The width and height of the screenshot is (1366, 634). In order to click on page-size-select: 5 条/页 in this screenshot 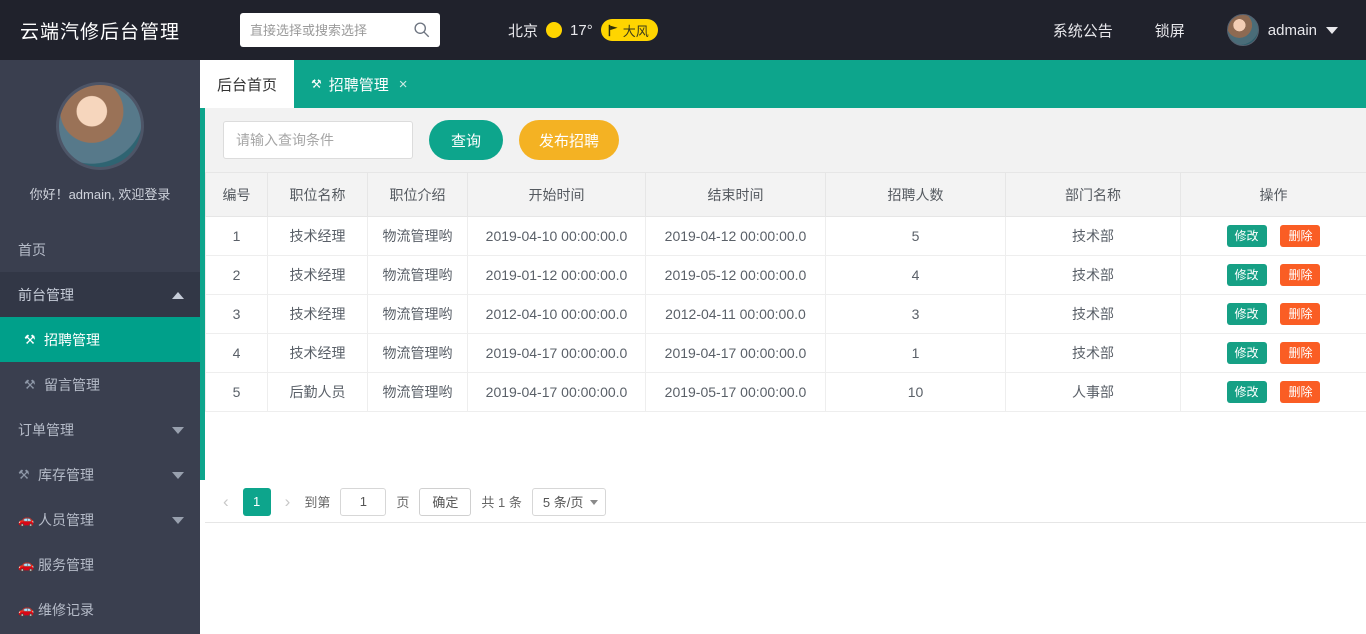, I will do `click(569, 501)`.